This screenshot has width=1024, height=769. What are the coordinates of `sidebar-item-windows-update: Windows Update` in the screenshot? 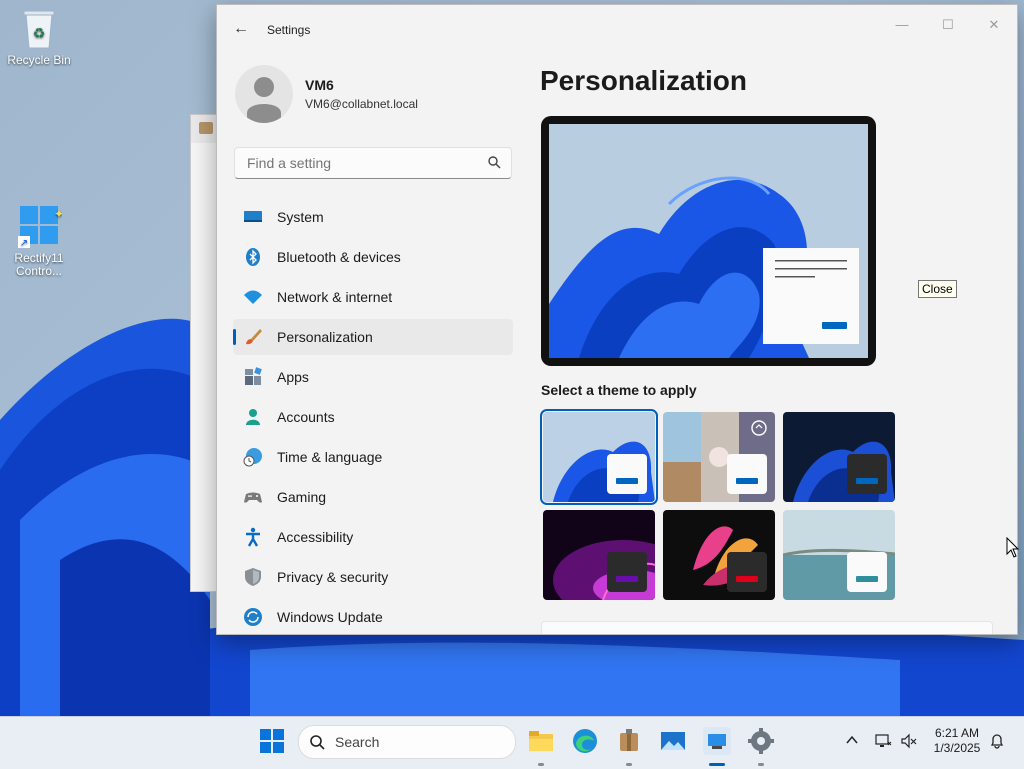 It's located at (373, 616).